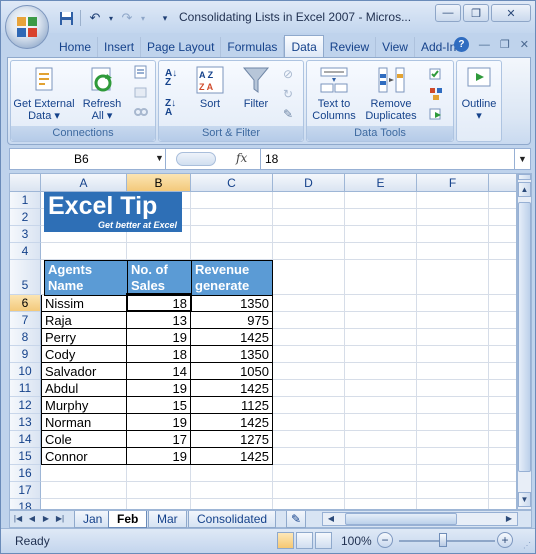  I want to click on tab-insert: Insert, so click(120, 47).